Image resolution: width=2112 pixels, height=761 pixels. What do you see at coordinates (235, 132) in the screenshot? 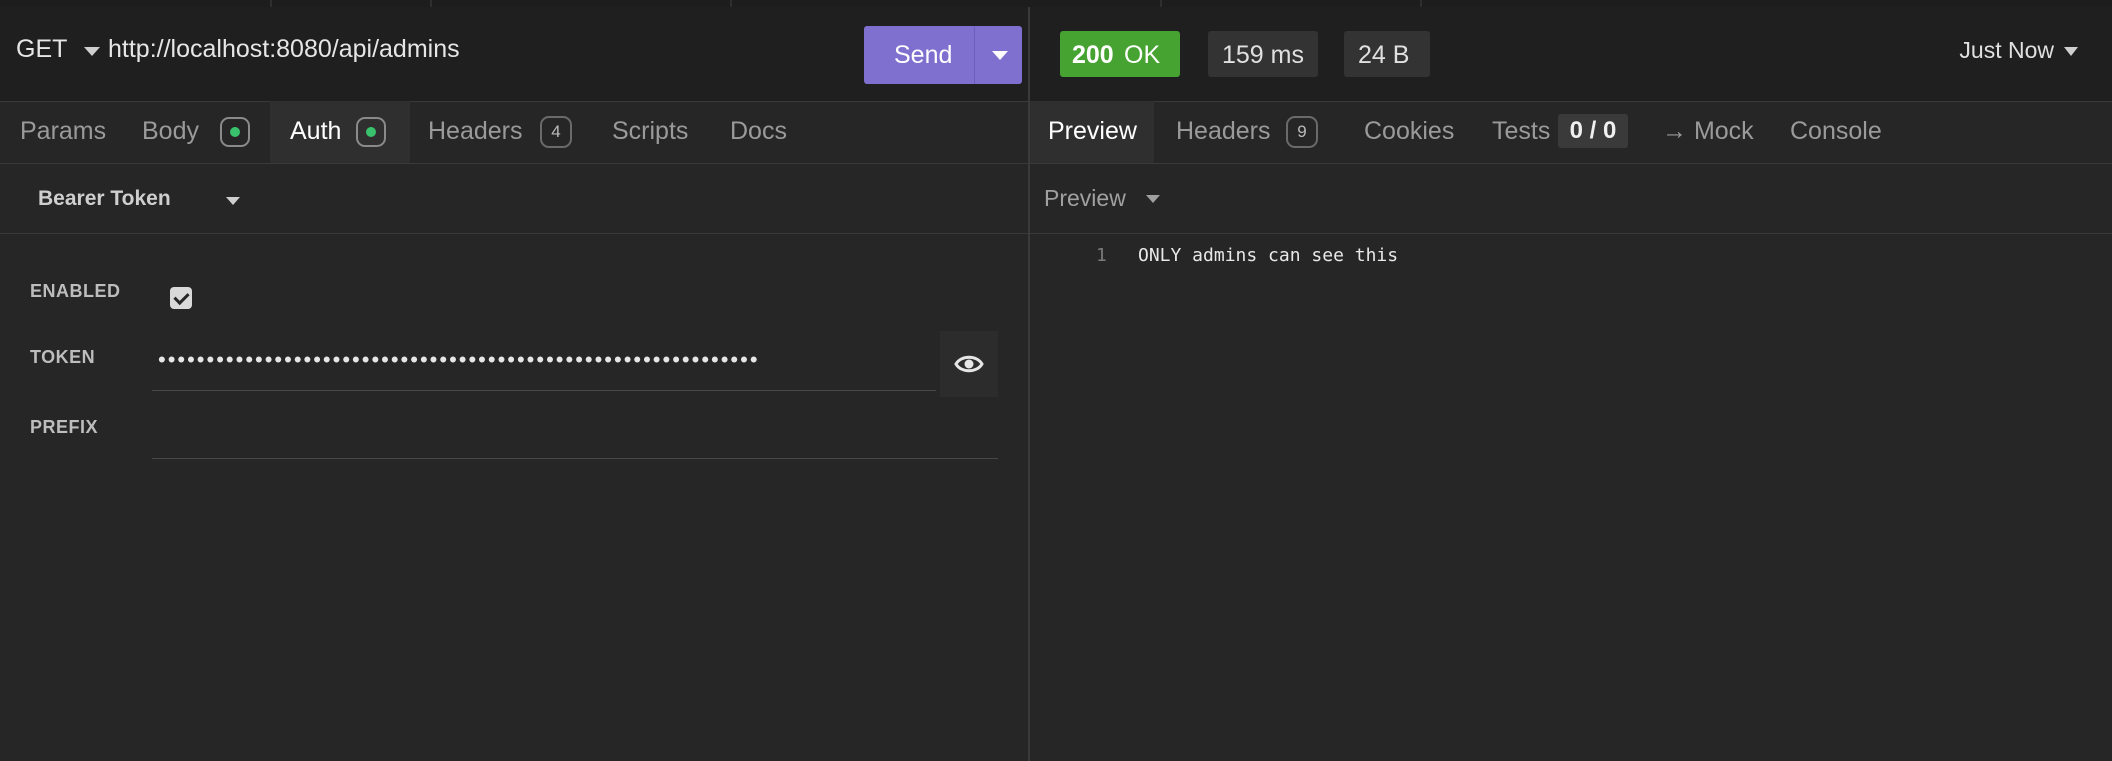
I see `body-status-dot-icon` at bounding box center [235, 132].